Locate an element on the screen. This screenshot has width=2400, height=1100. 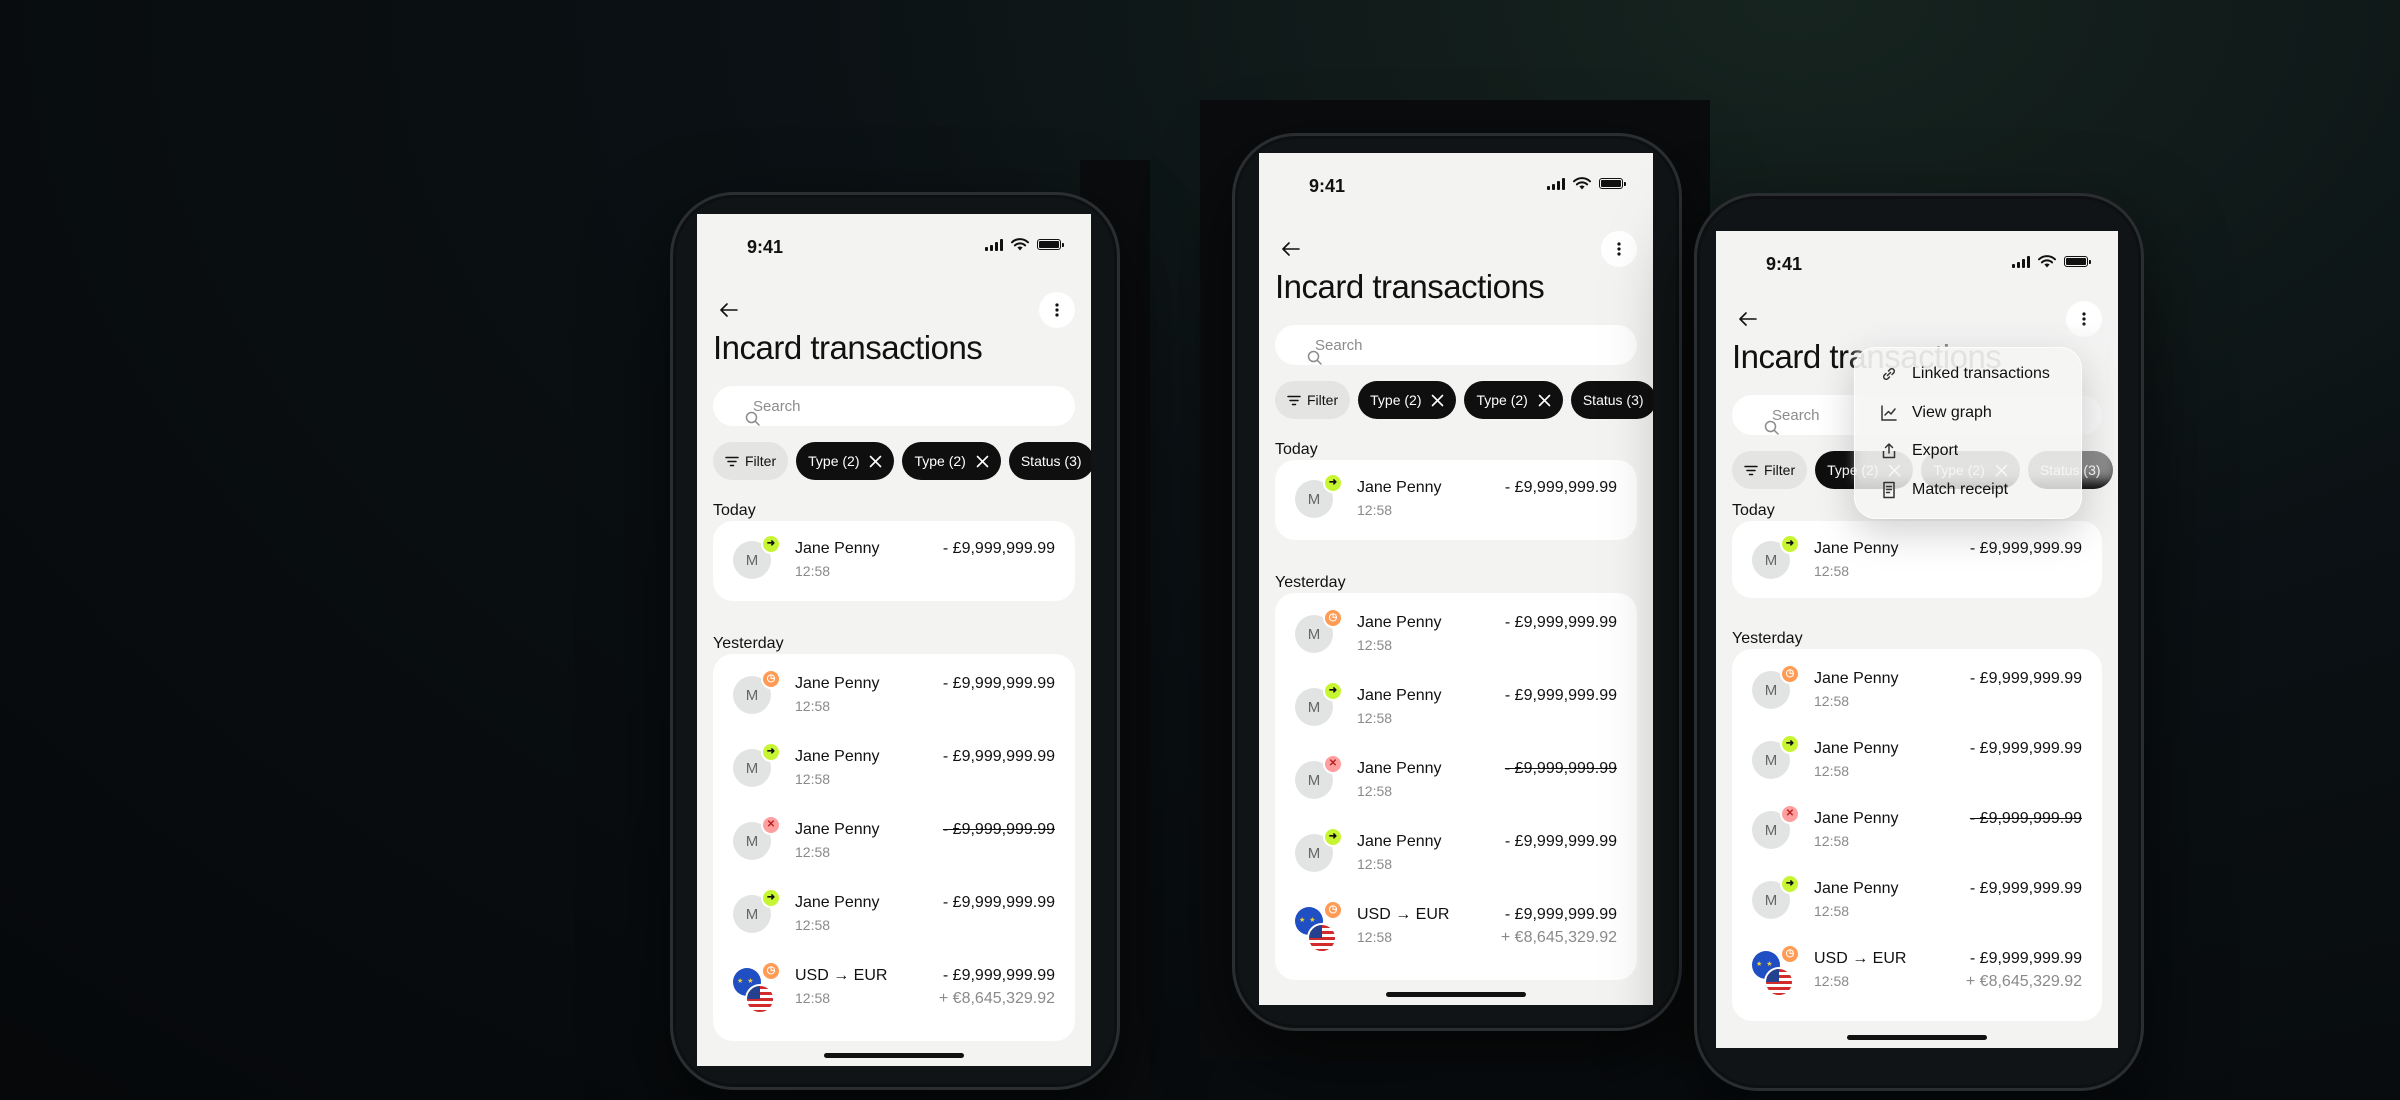
us-flag-icon is located at coordinates (760, 999).